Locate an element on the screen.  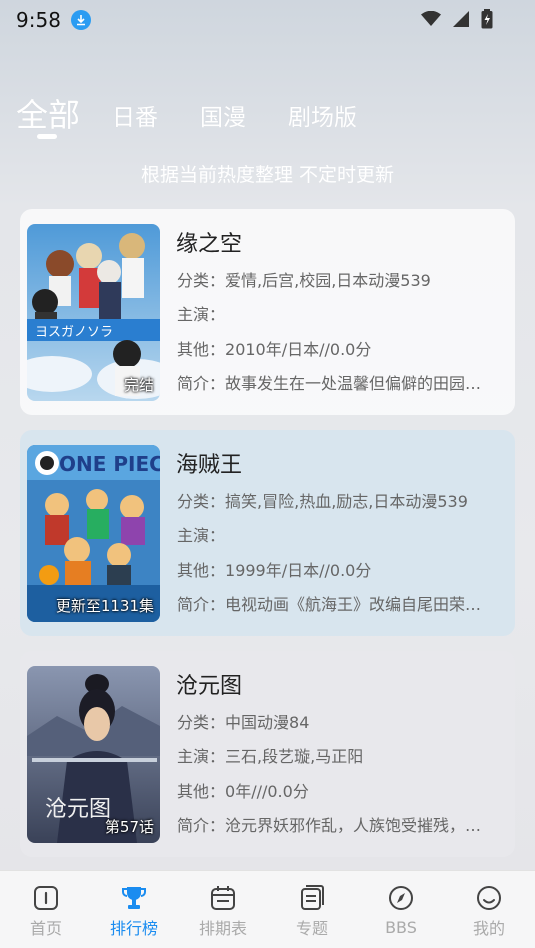
category-row: 分类：爱情,后宫,校园,日本动漫539 is located at coordinates (304, 280).